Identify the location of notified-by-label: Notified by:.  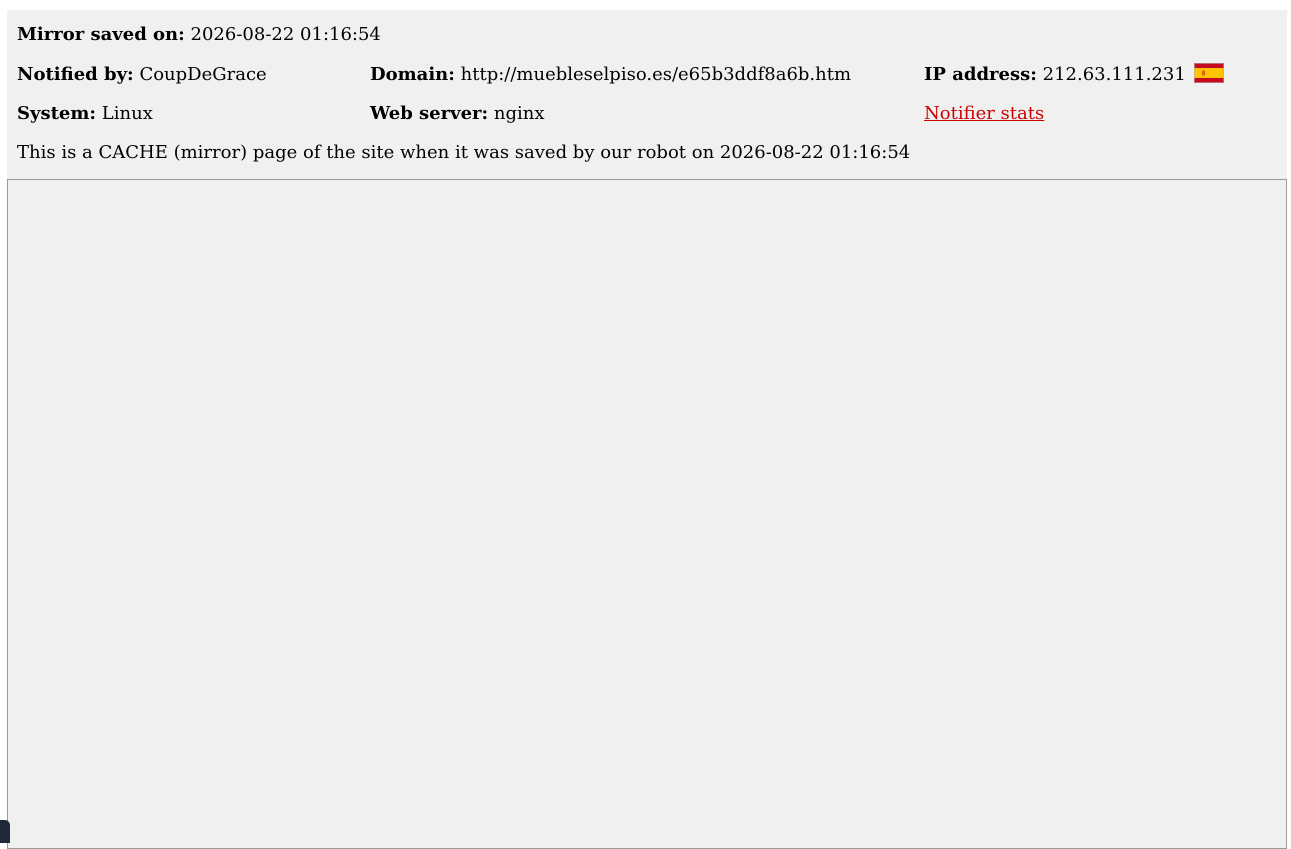
(75, 74).